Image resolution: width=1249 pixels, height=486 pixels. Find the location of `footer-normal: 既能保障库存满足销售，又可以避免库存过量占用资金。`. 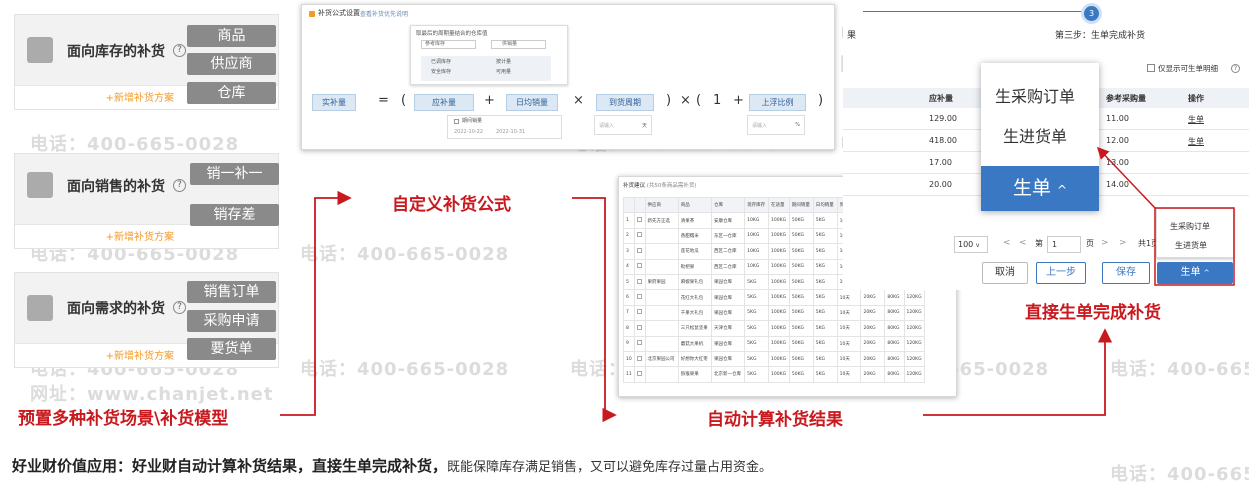

footer-normal: 既能保障库存满足销售，又可以避免库存过量占用资金。 is located at coordinates (610, 467).